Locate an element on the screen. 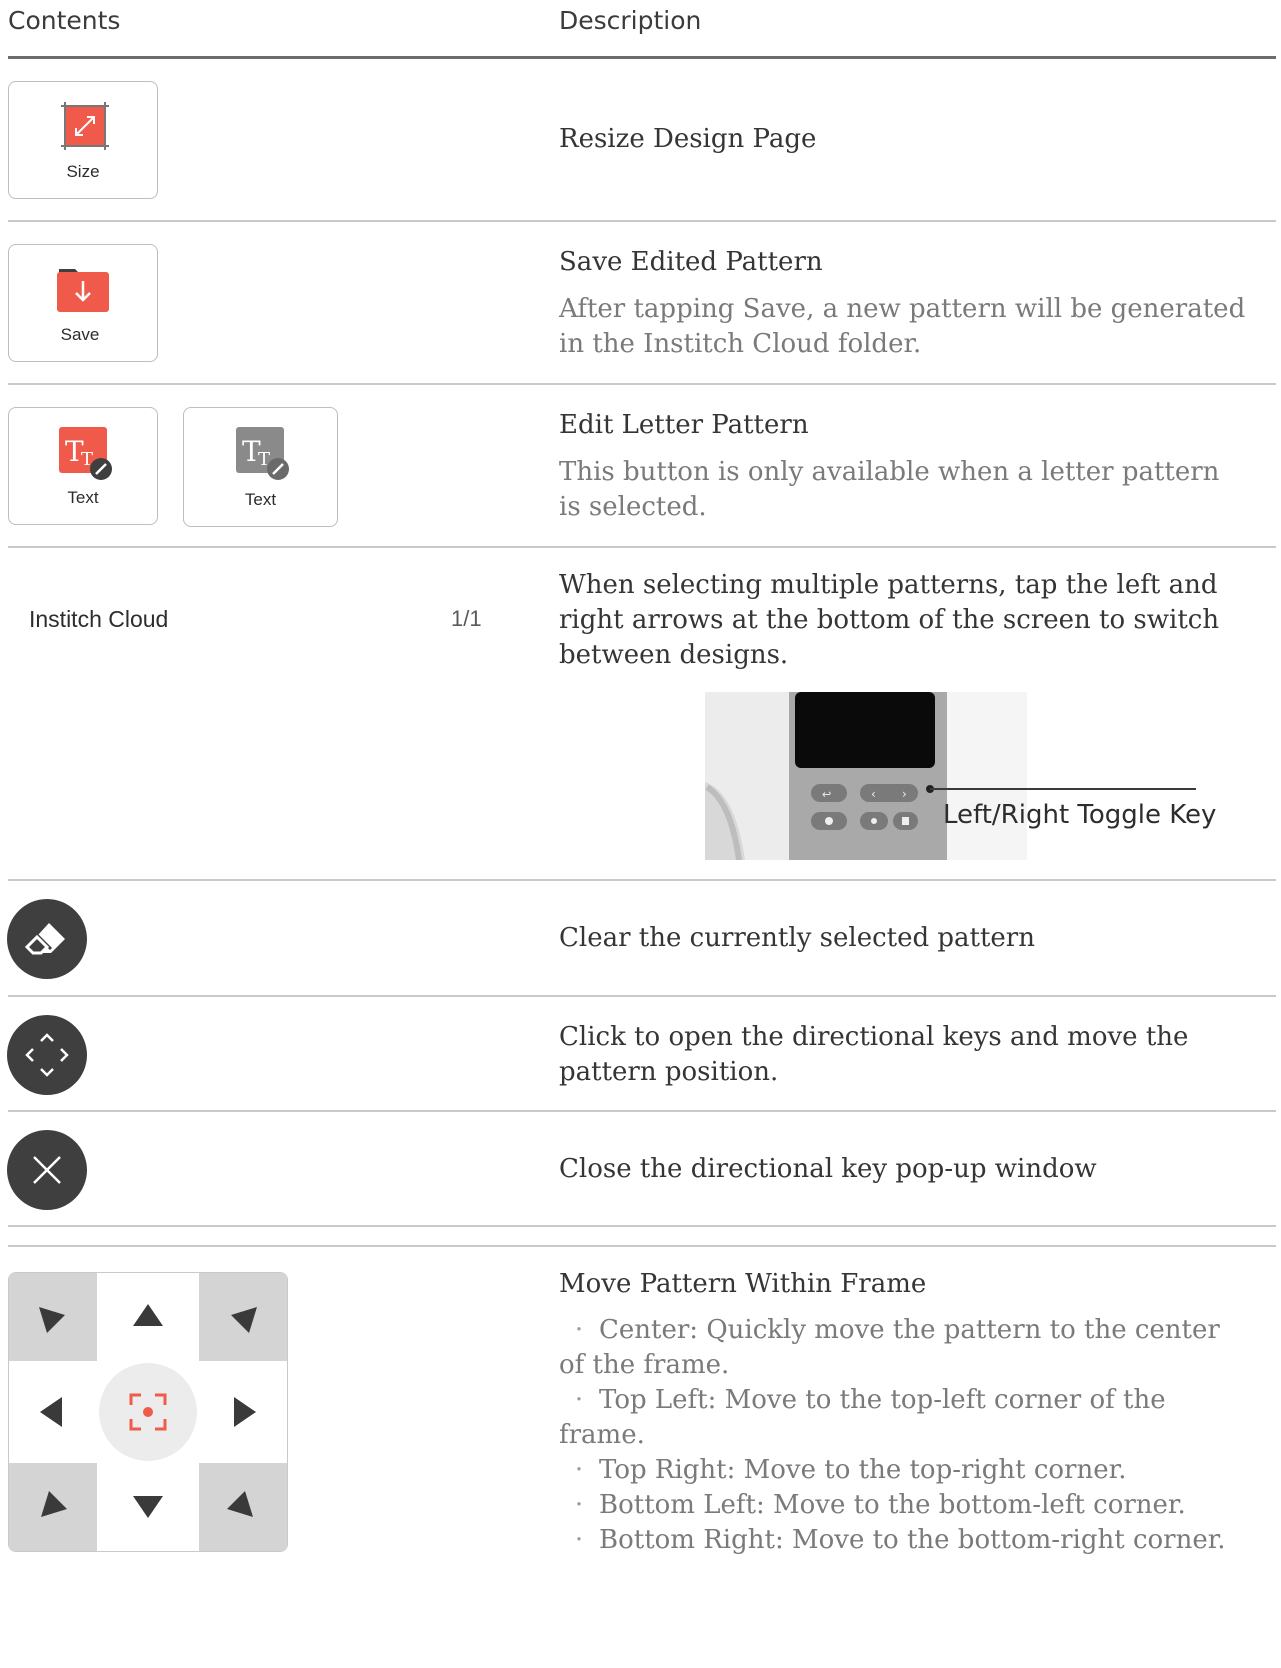 The image size is (1281, 1668). frame-bullet-text: Top Right: Move to the top-right corner. is located at coordinates (863, 1470).